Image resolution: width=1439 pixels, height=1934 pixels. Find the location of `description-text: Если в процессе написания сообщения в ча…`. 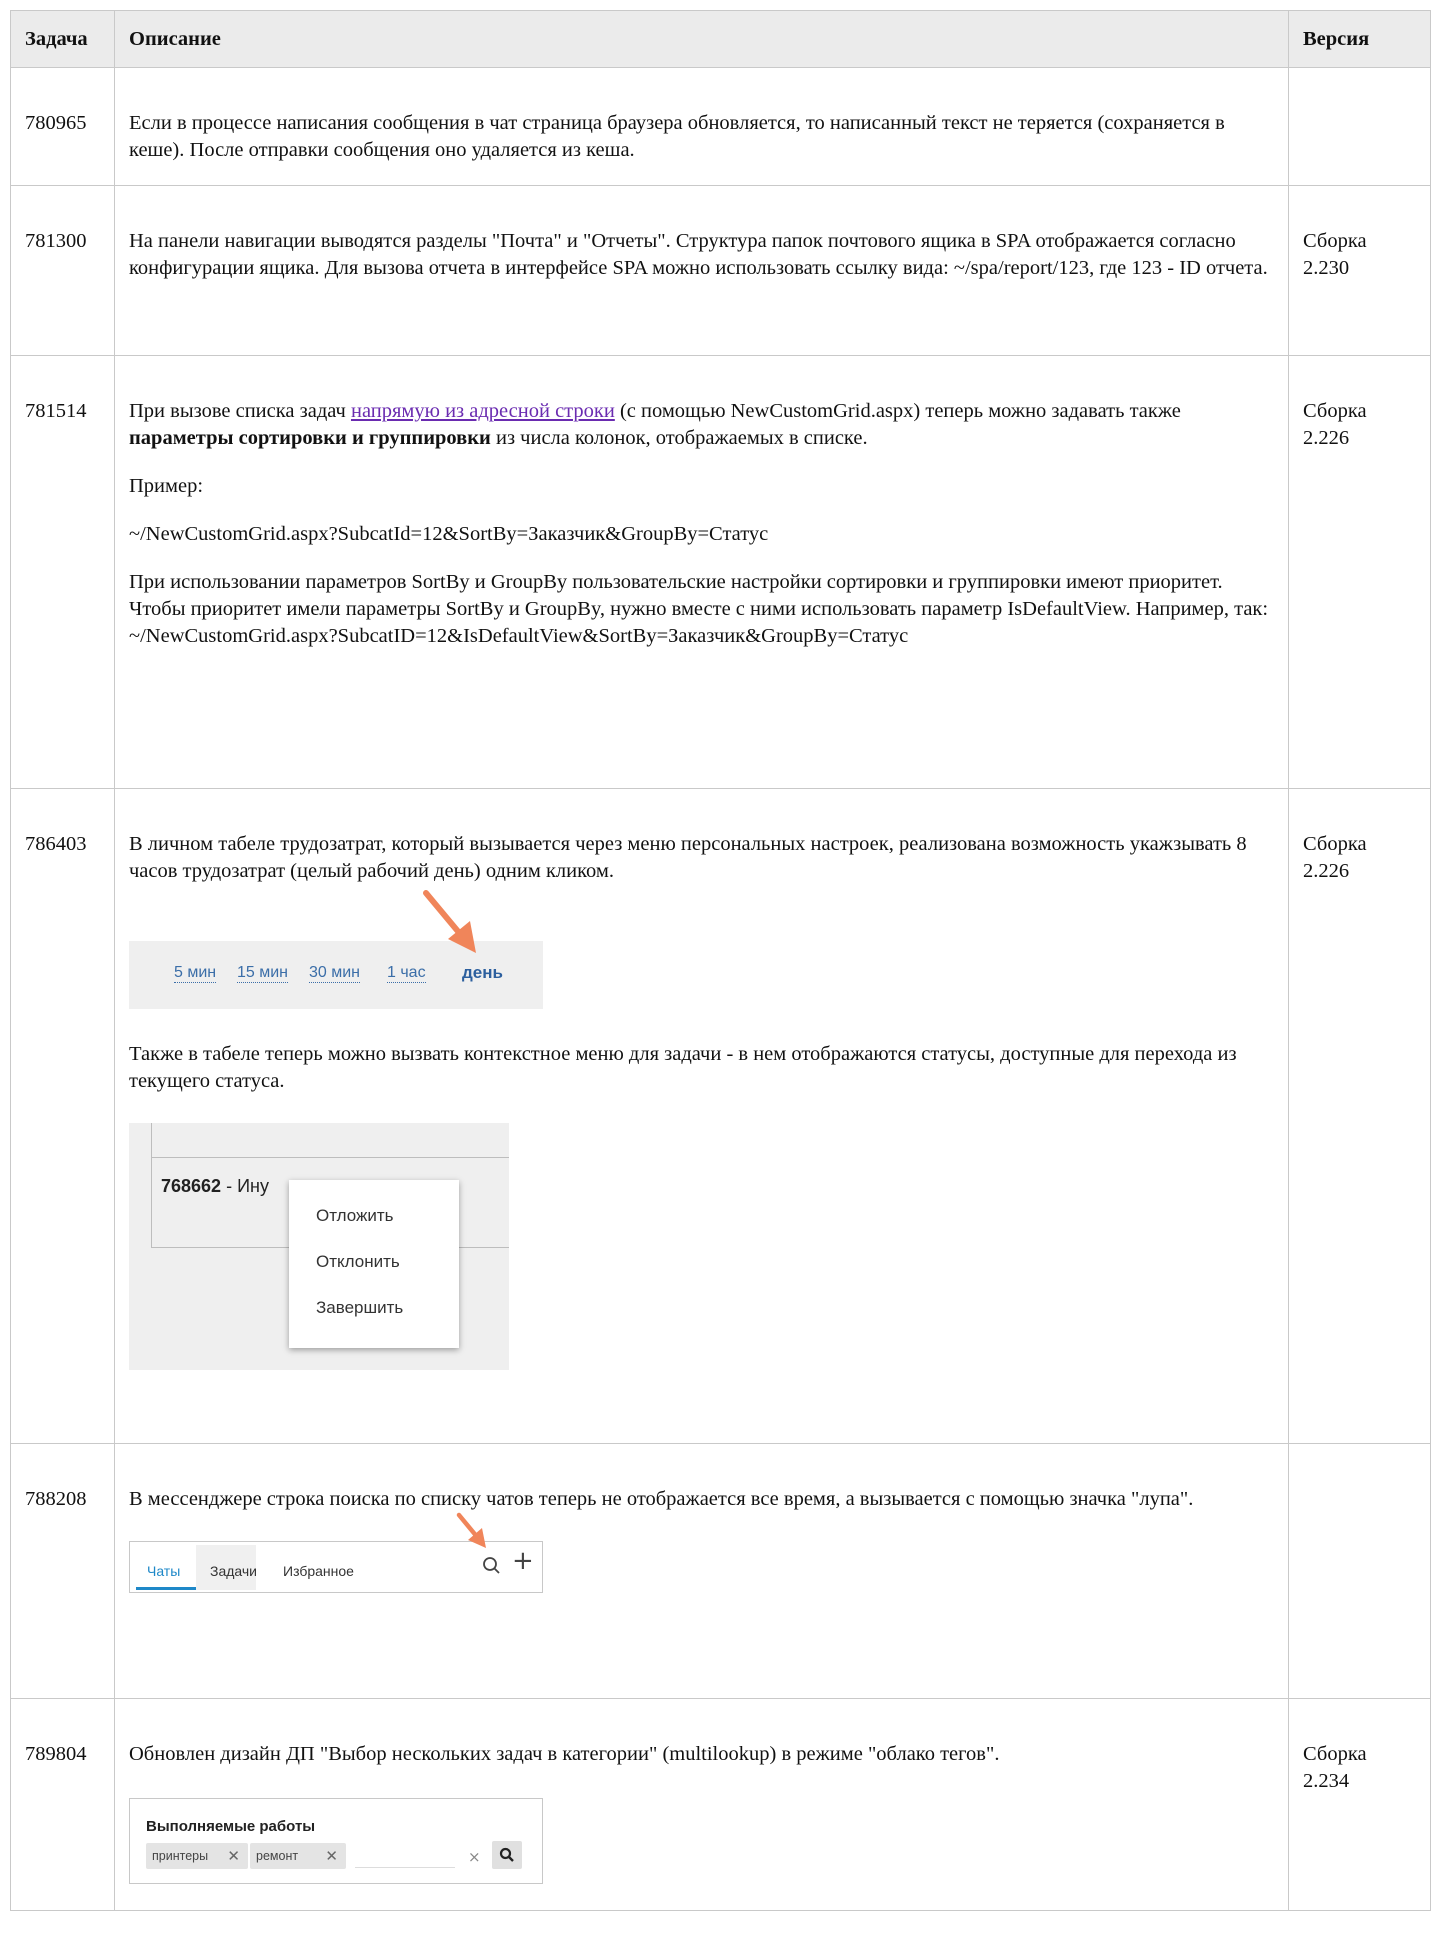

description-text: Если в процессе написания сообщения в ча… is located at coordinates (677, 136).